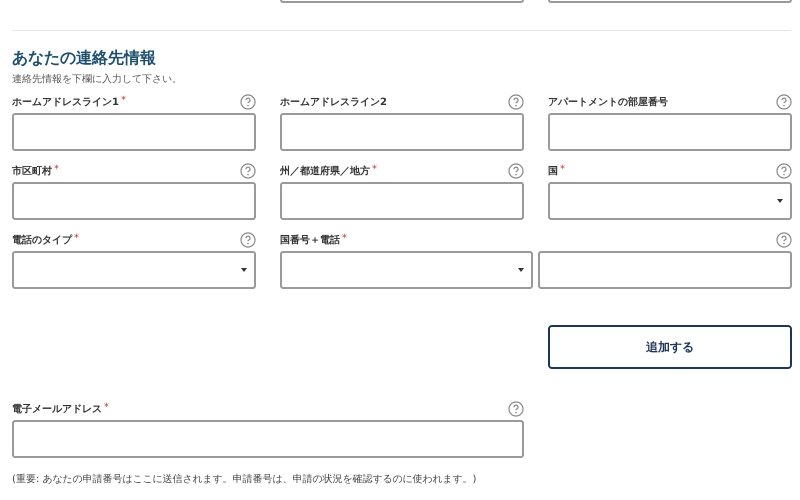 This screenshot has height=500, width=800. I want to click on add-button: 追加する, so click(670, 347).